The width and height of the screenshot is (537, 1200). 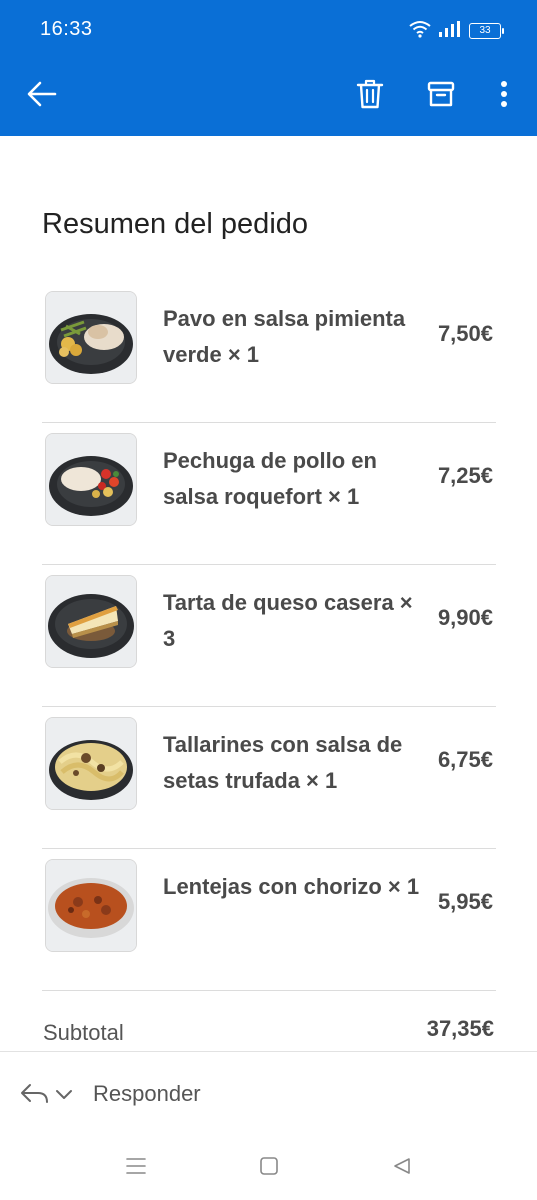 I want to click on wifi-icon, so click(x=420, y=31).